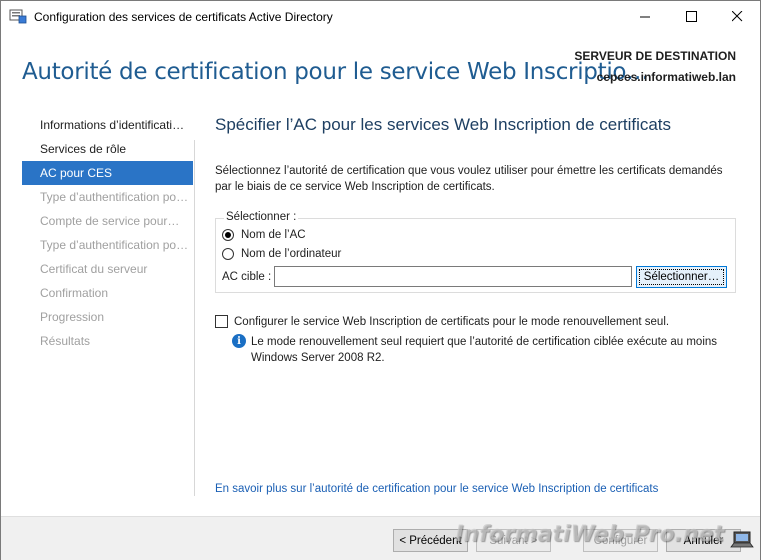 The height and width of the screenshot is (560, 761). I want to click on radio-button, so click(228, 254).